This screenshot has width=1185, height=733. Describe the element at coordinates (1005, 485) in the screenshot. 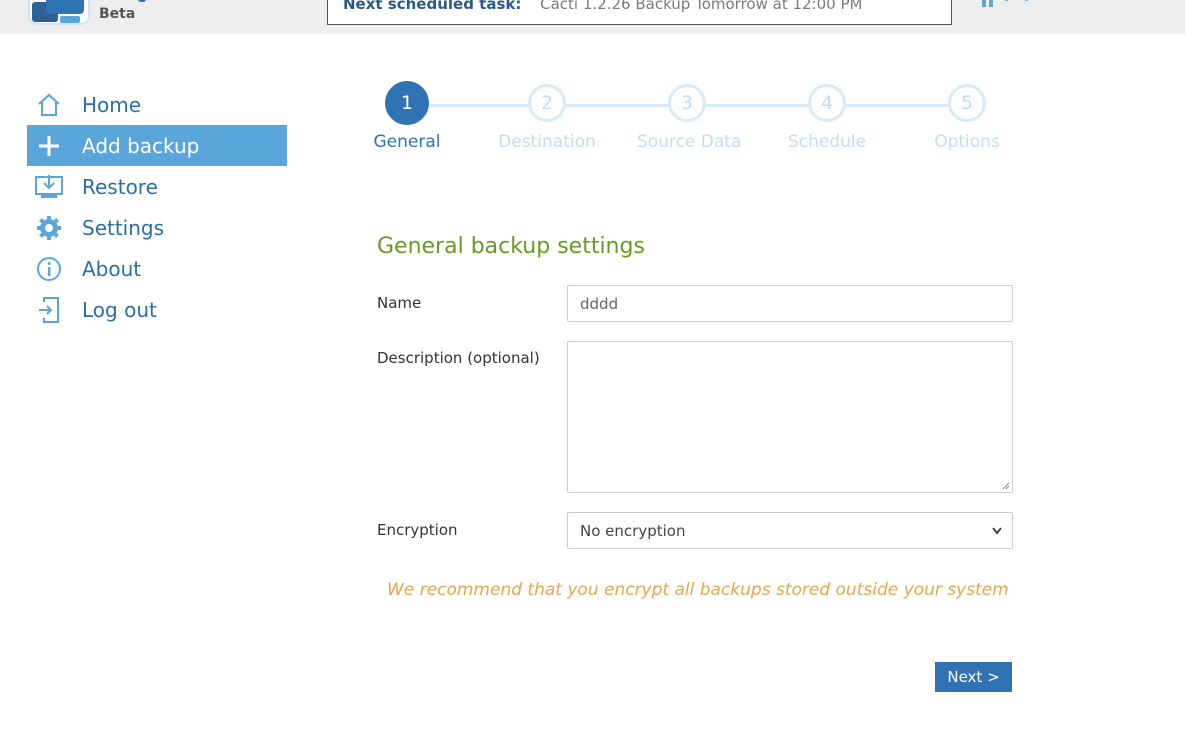

I see `resize-handle-icon` at that location.